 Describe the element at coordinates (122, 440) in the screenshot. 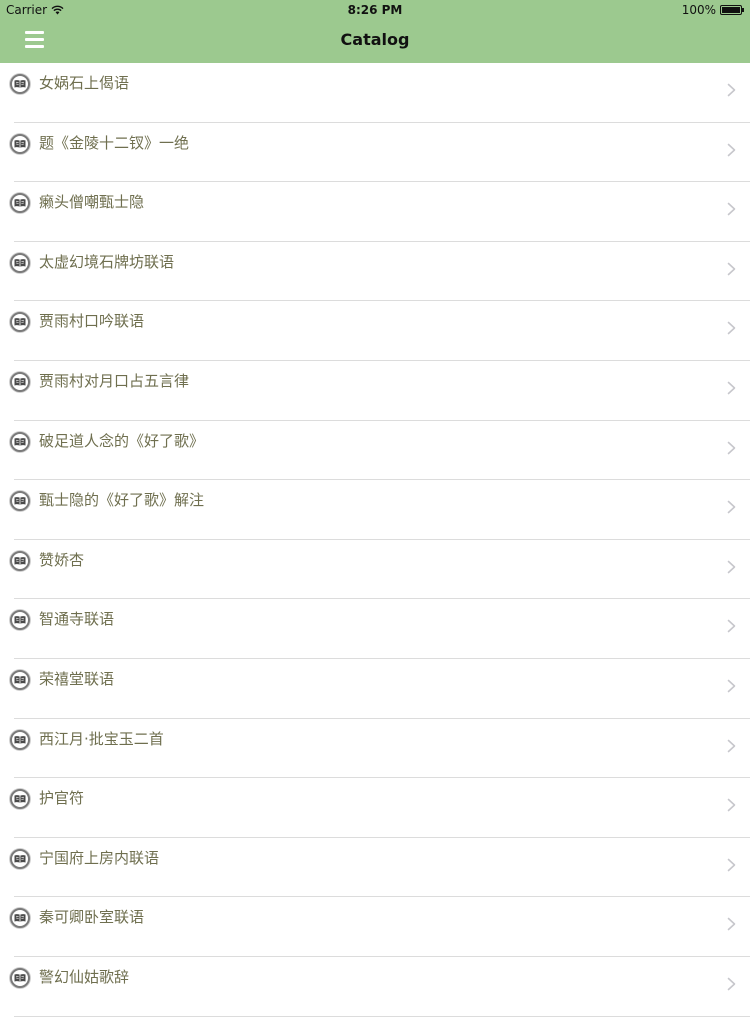

I see `list-item-label: 破足道人念的《好了歌》` at that location.